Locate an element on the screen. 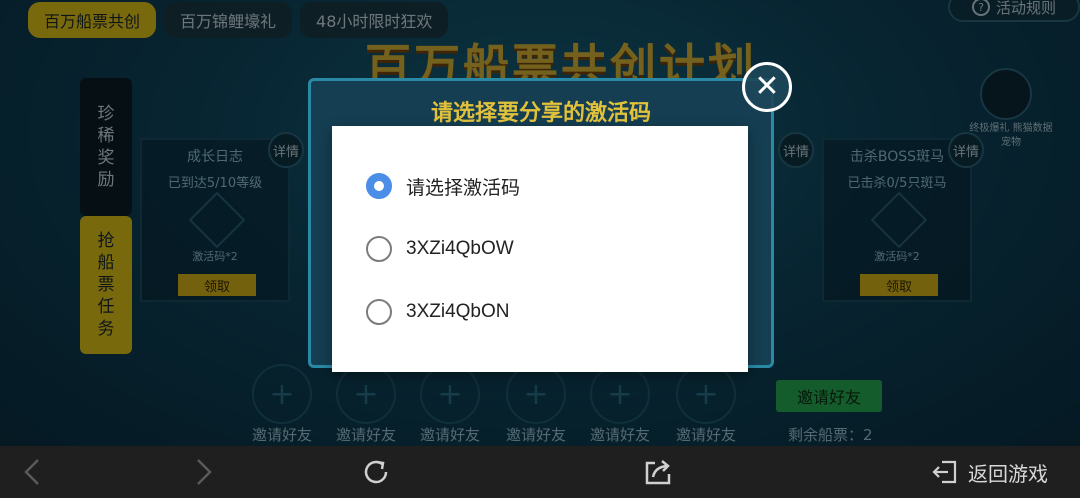  option-label: 请选择激活码 is located at coordinates (463, 188).